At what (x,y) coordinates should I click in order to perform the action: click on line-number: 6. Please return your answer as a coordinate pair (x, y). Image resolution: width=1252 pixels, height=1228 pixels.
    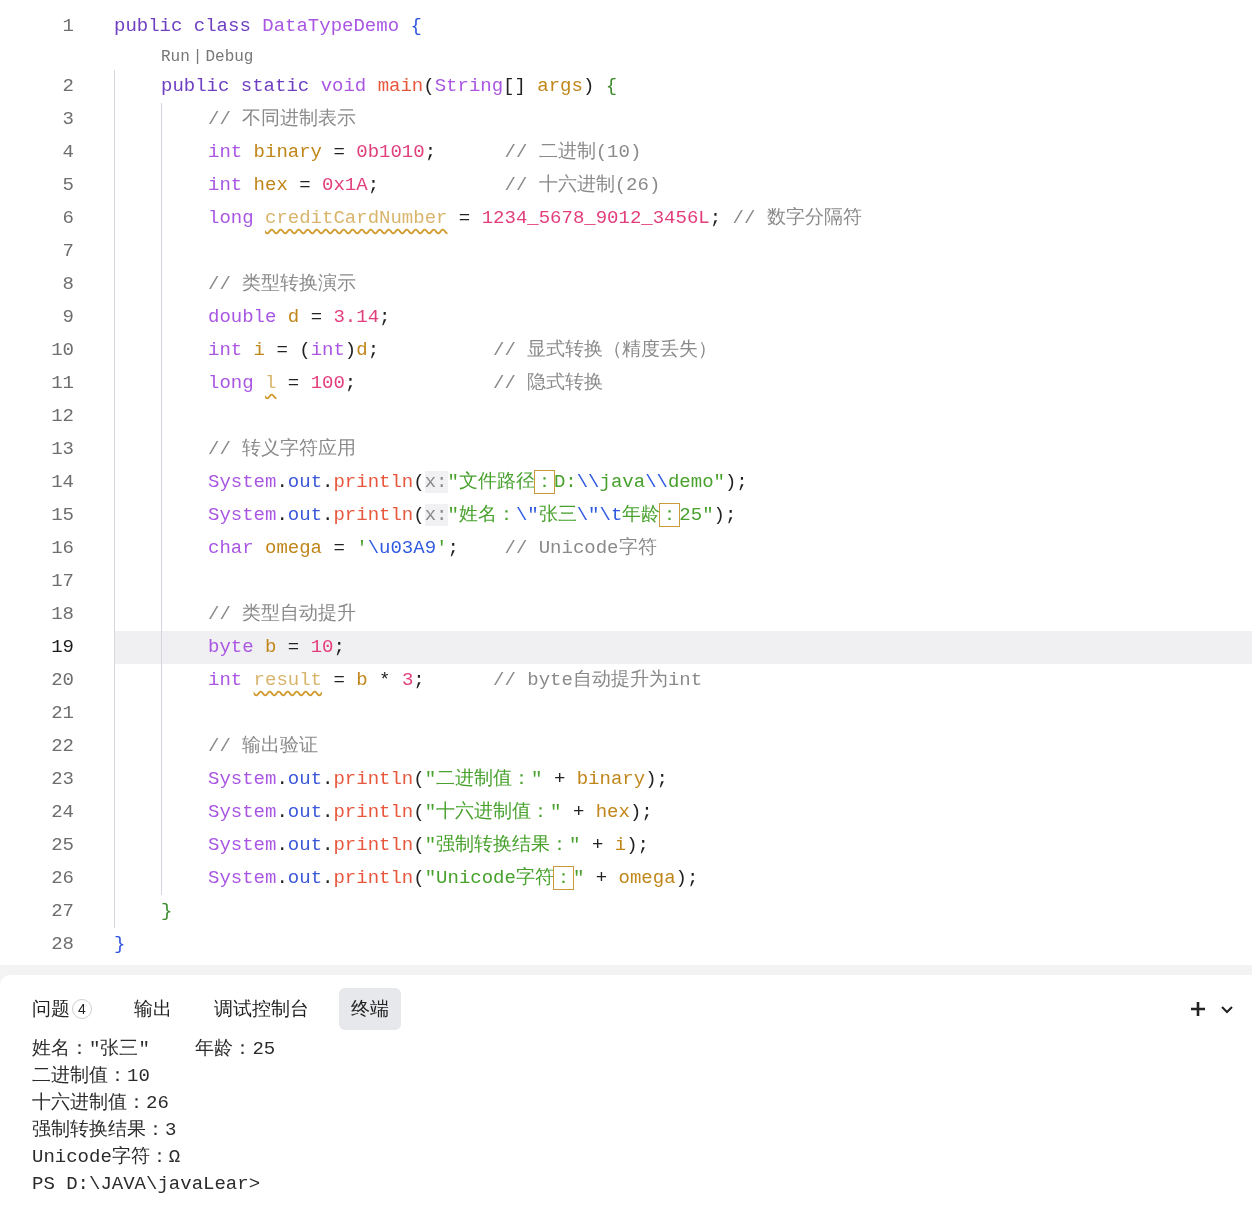
    Looking at the image, I should click on (68, 219).